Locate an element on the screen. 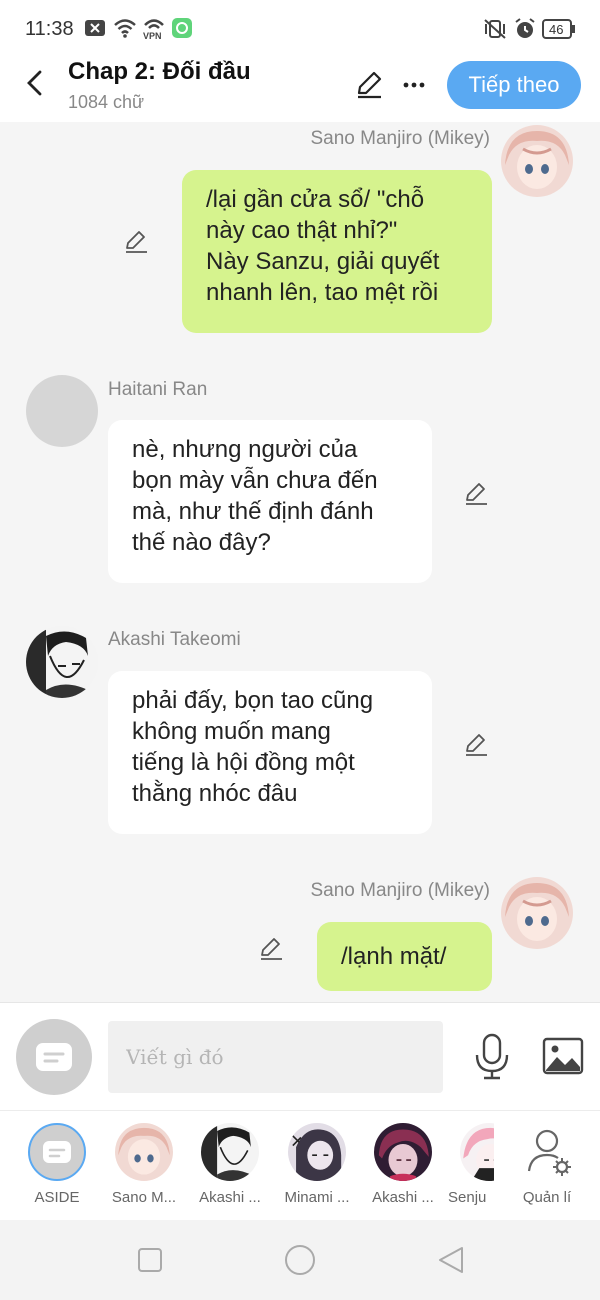  image-icon is located at coordinates (563, 1056).